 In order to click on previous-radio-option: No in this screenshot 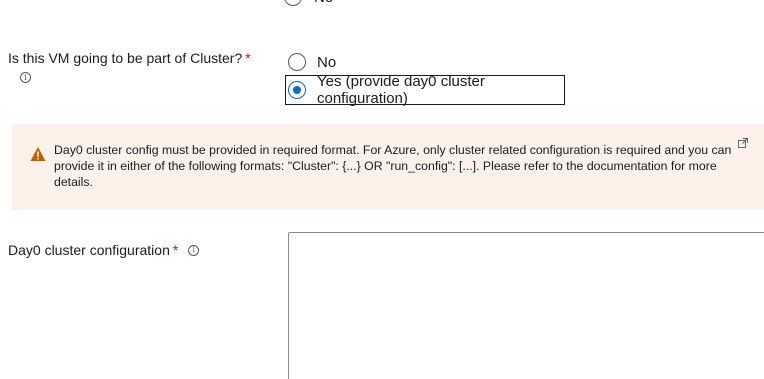, I will do `click(308, 3)`.